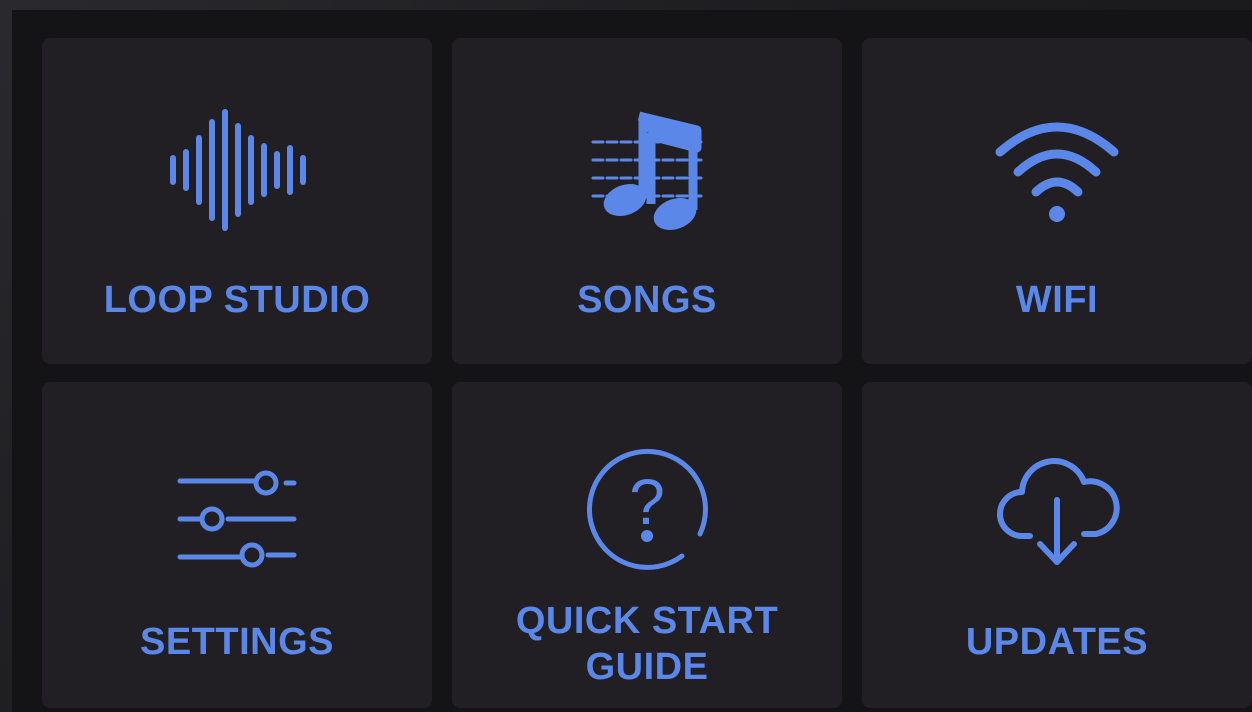 The image size is (1252, 712). I want to click on help-circle-icon: ?, so click(647, 509).